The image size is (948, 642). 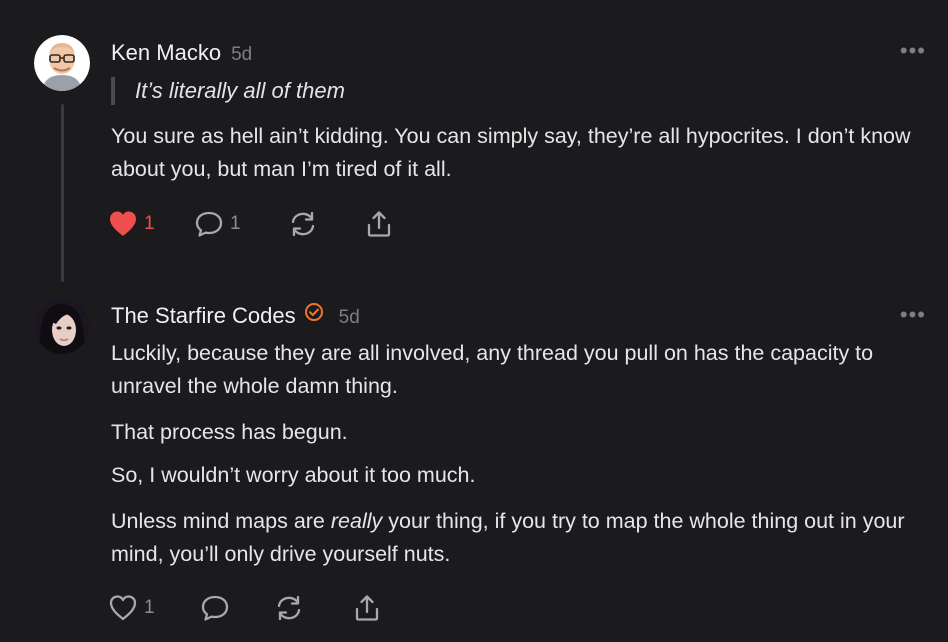 I want to click on quoted-text: It’s literally all of them, so click(x=228, y=91).